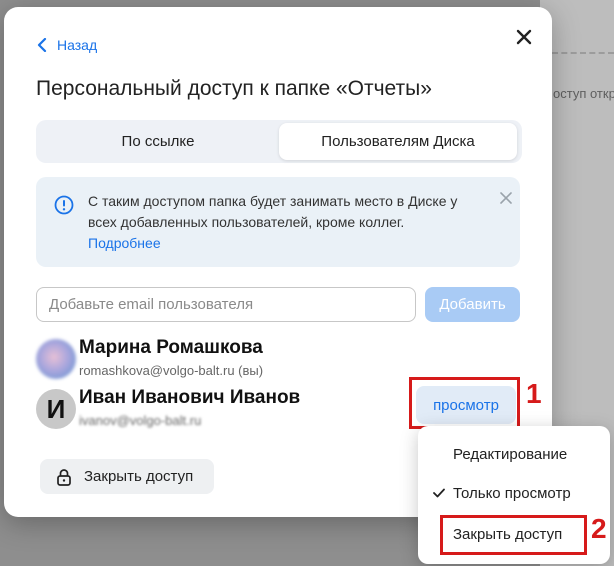 This screenshot has width=614, height=566. I want to click on user-name: Иван Иванович Иванов, so click(190, 397).